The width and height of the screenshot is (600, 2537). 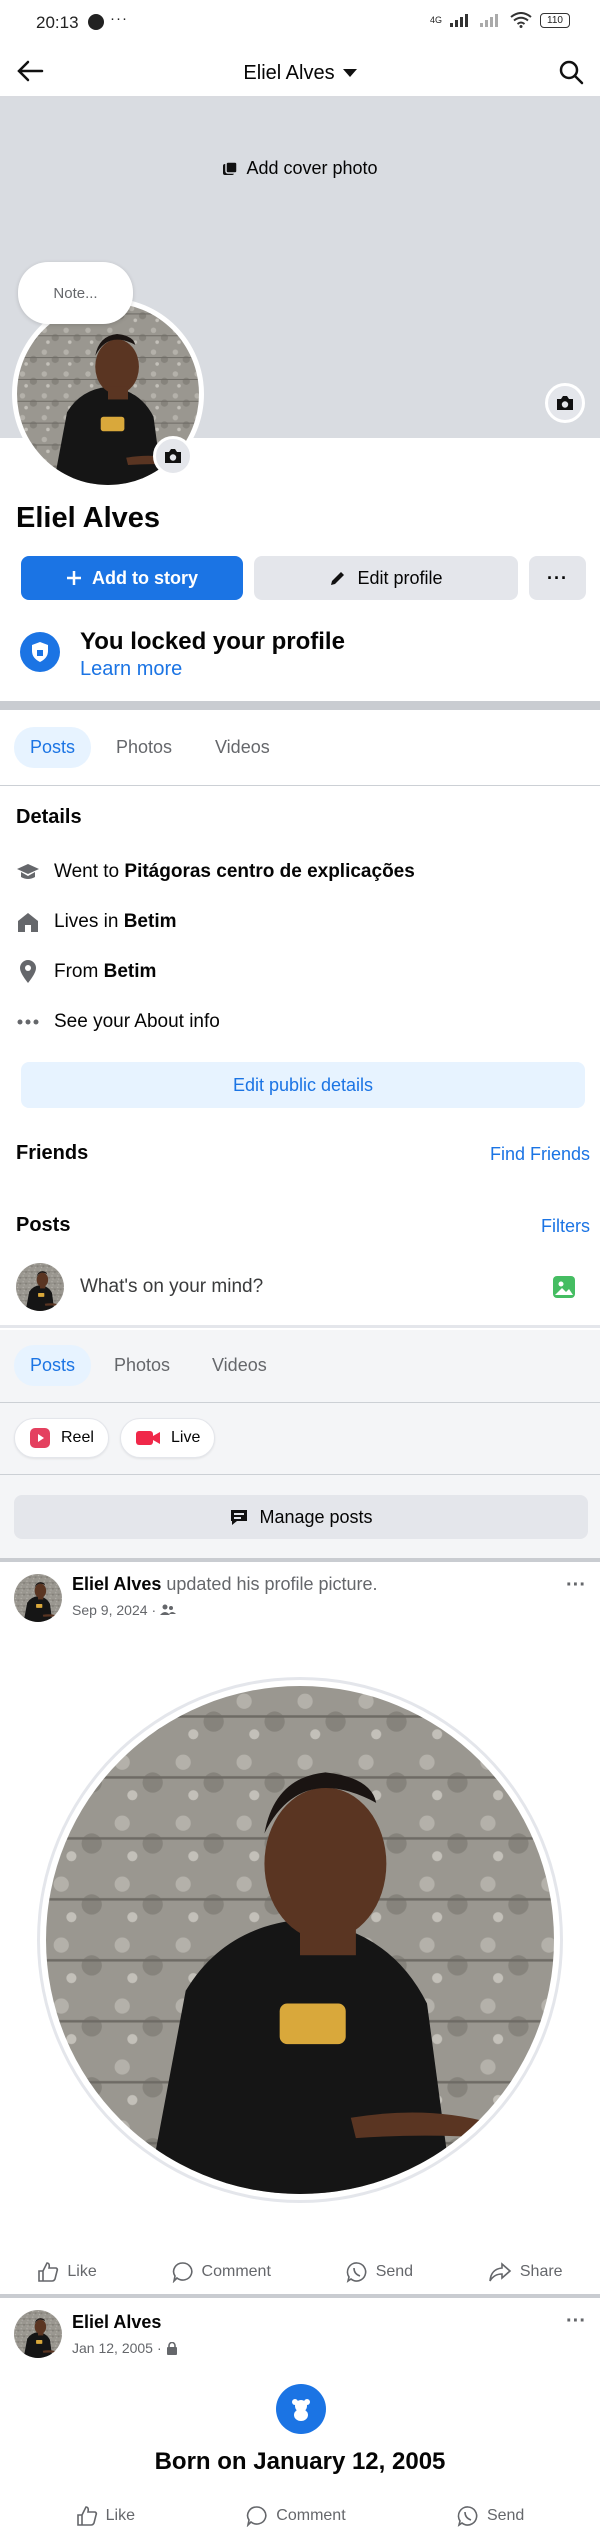 I want to click on post-tab-posts: Posts, so click(x=53, y=1365).